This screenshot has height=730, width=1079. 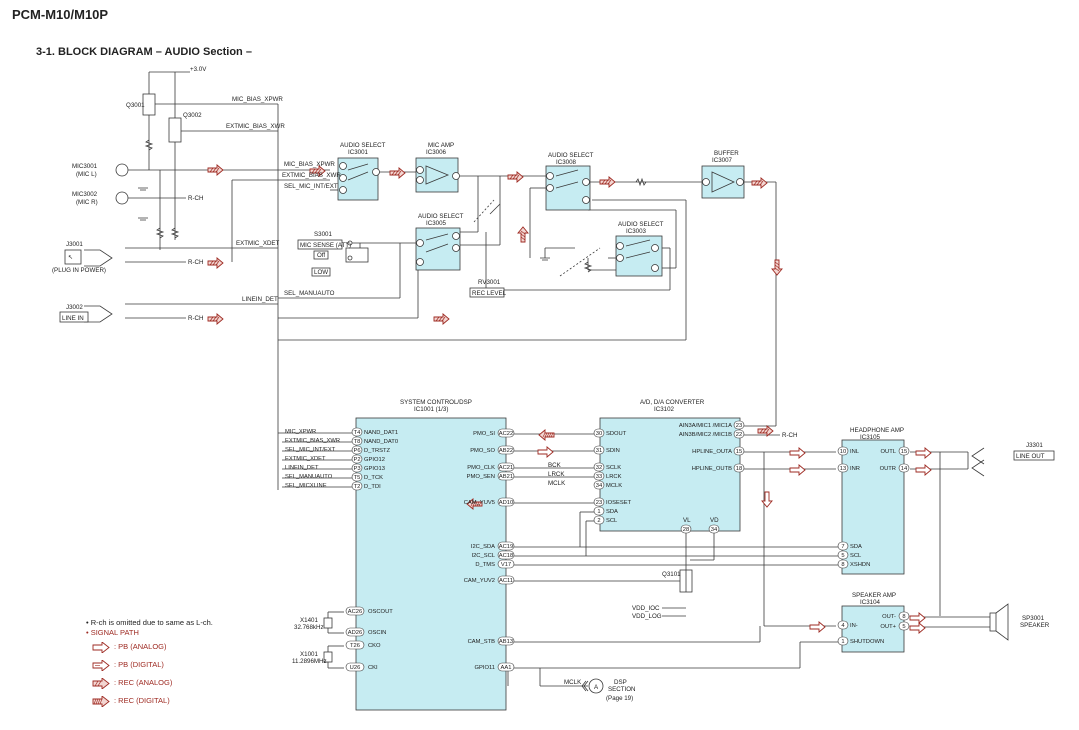 I want to click on net-mic-bias-2: MIC_BIAS_XPWR, so click(x=309, y=164).